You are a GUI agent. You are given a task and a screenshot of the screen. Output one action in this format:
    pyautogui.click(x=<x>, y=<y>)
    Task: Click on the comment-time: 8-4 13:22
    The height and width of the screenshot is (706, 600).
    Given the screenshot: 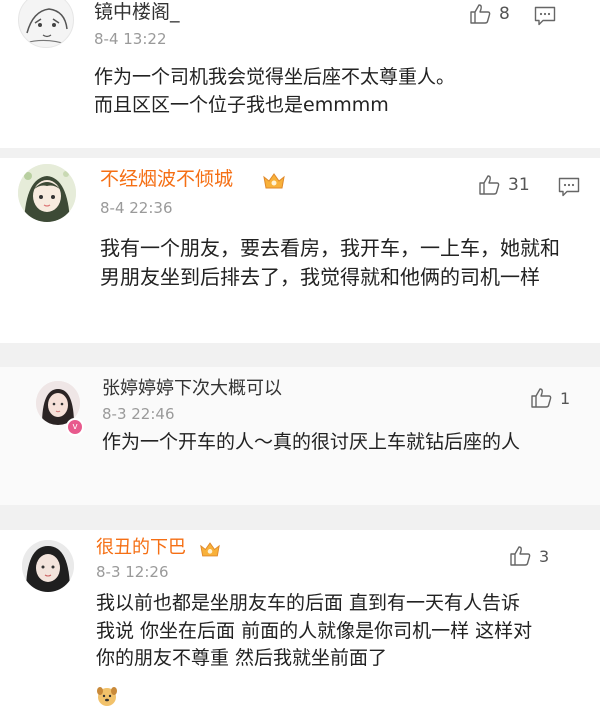 What is the action you would take?
    pyautogui.click(x=130, y=39)
    